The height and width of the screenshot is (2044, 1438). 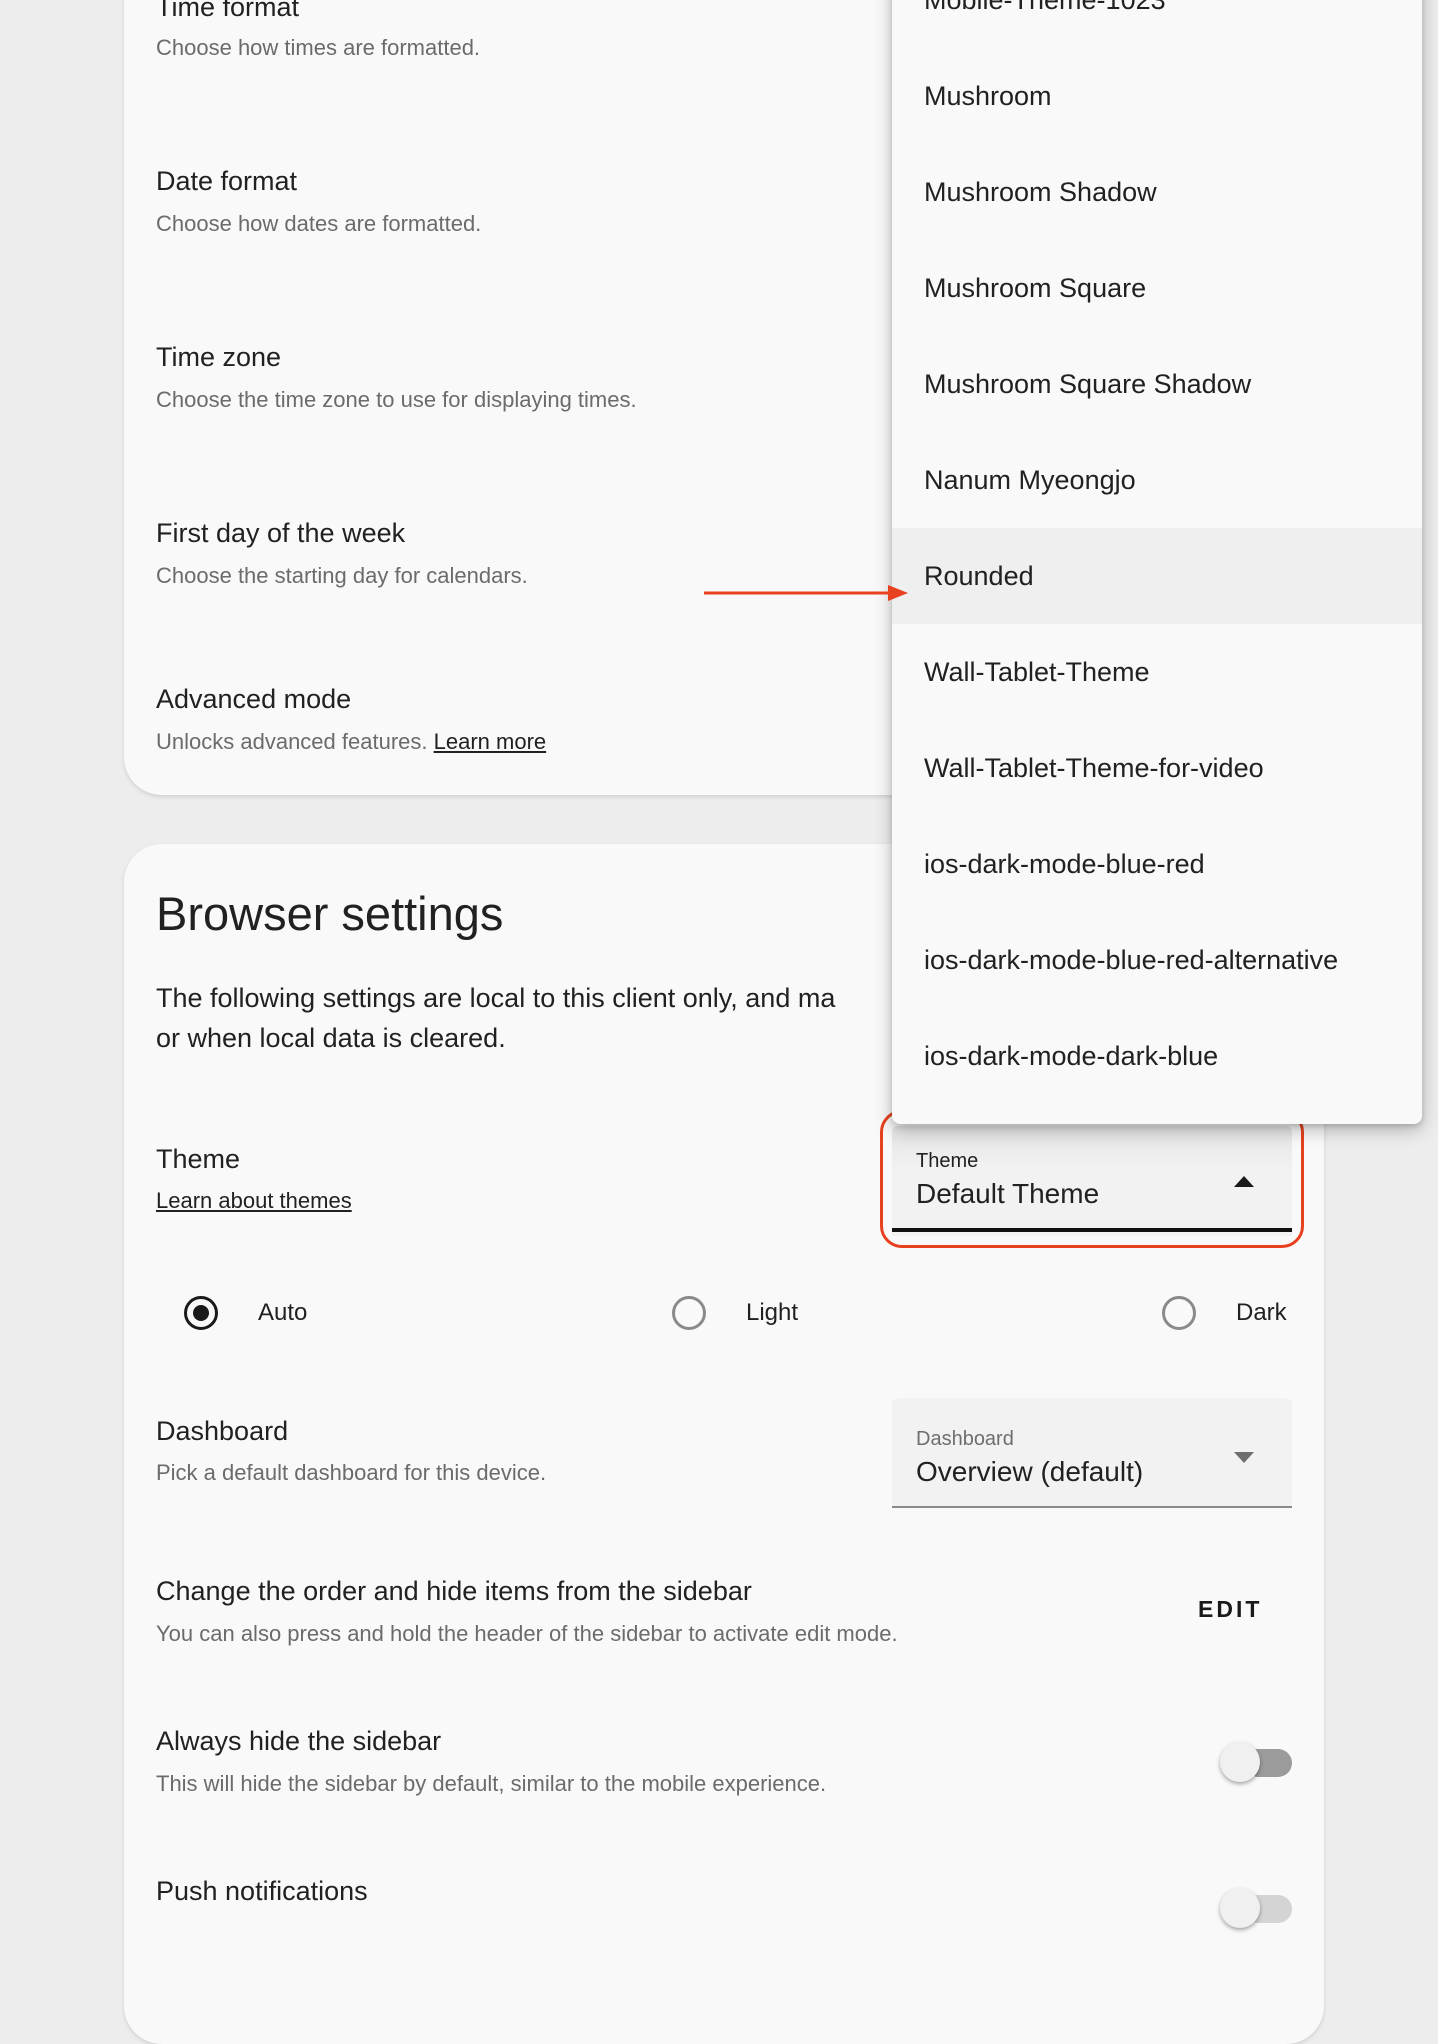 I want to click on learn-more-link: Learn more, so click(x=490, y=741).